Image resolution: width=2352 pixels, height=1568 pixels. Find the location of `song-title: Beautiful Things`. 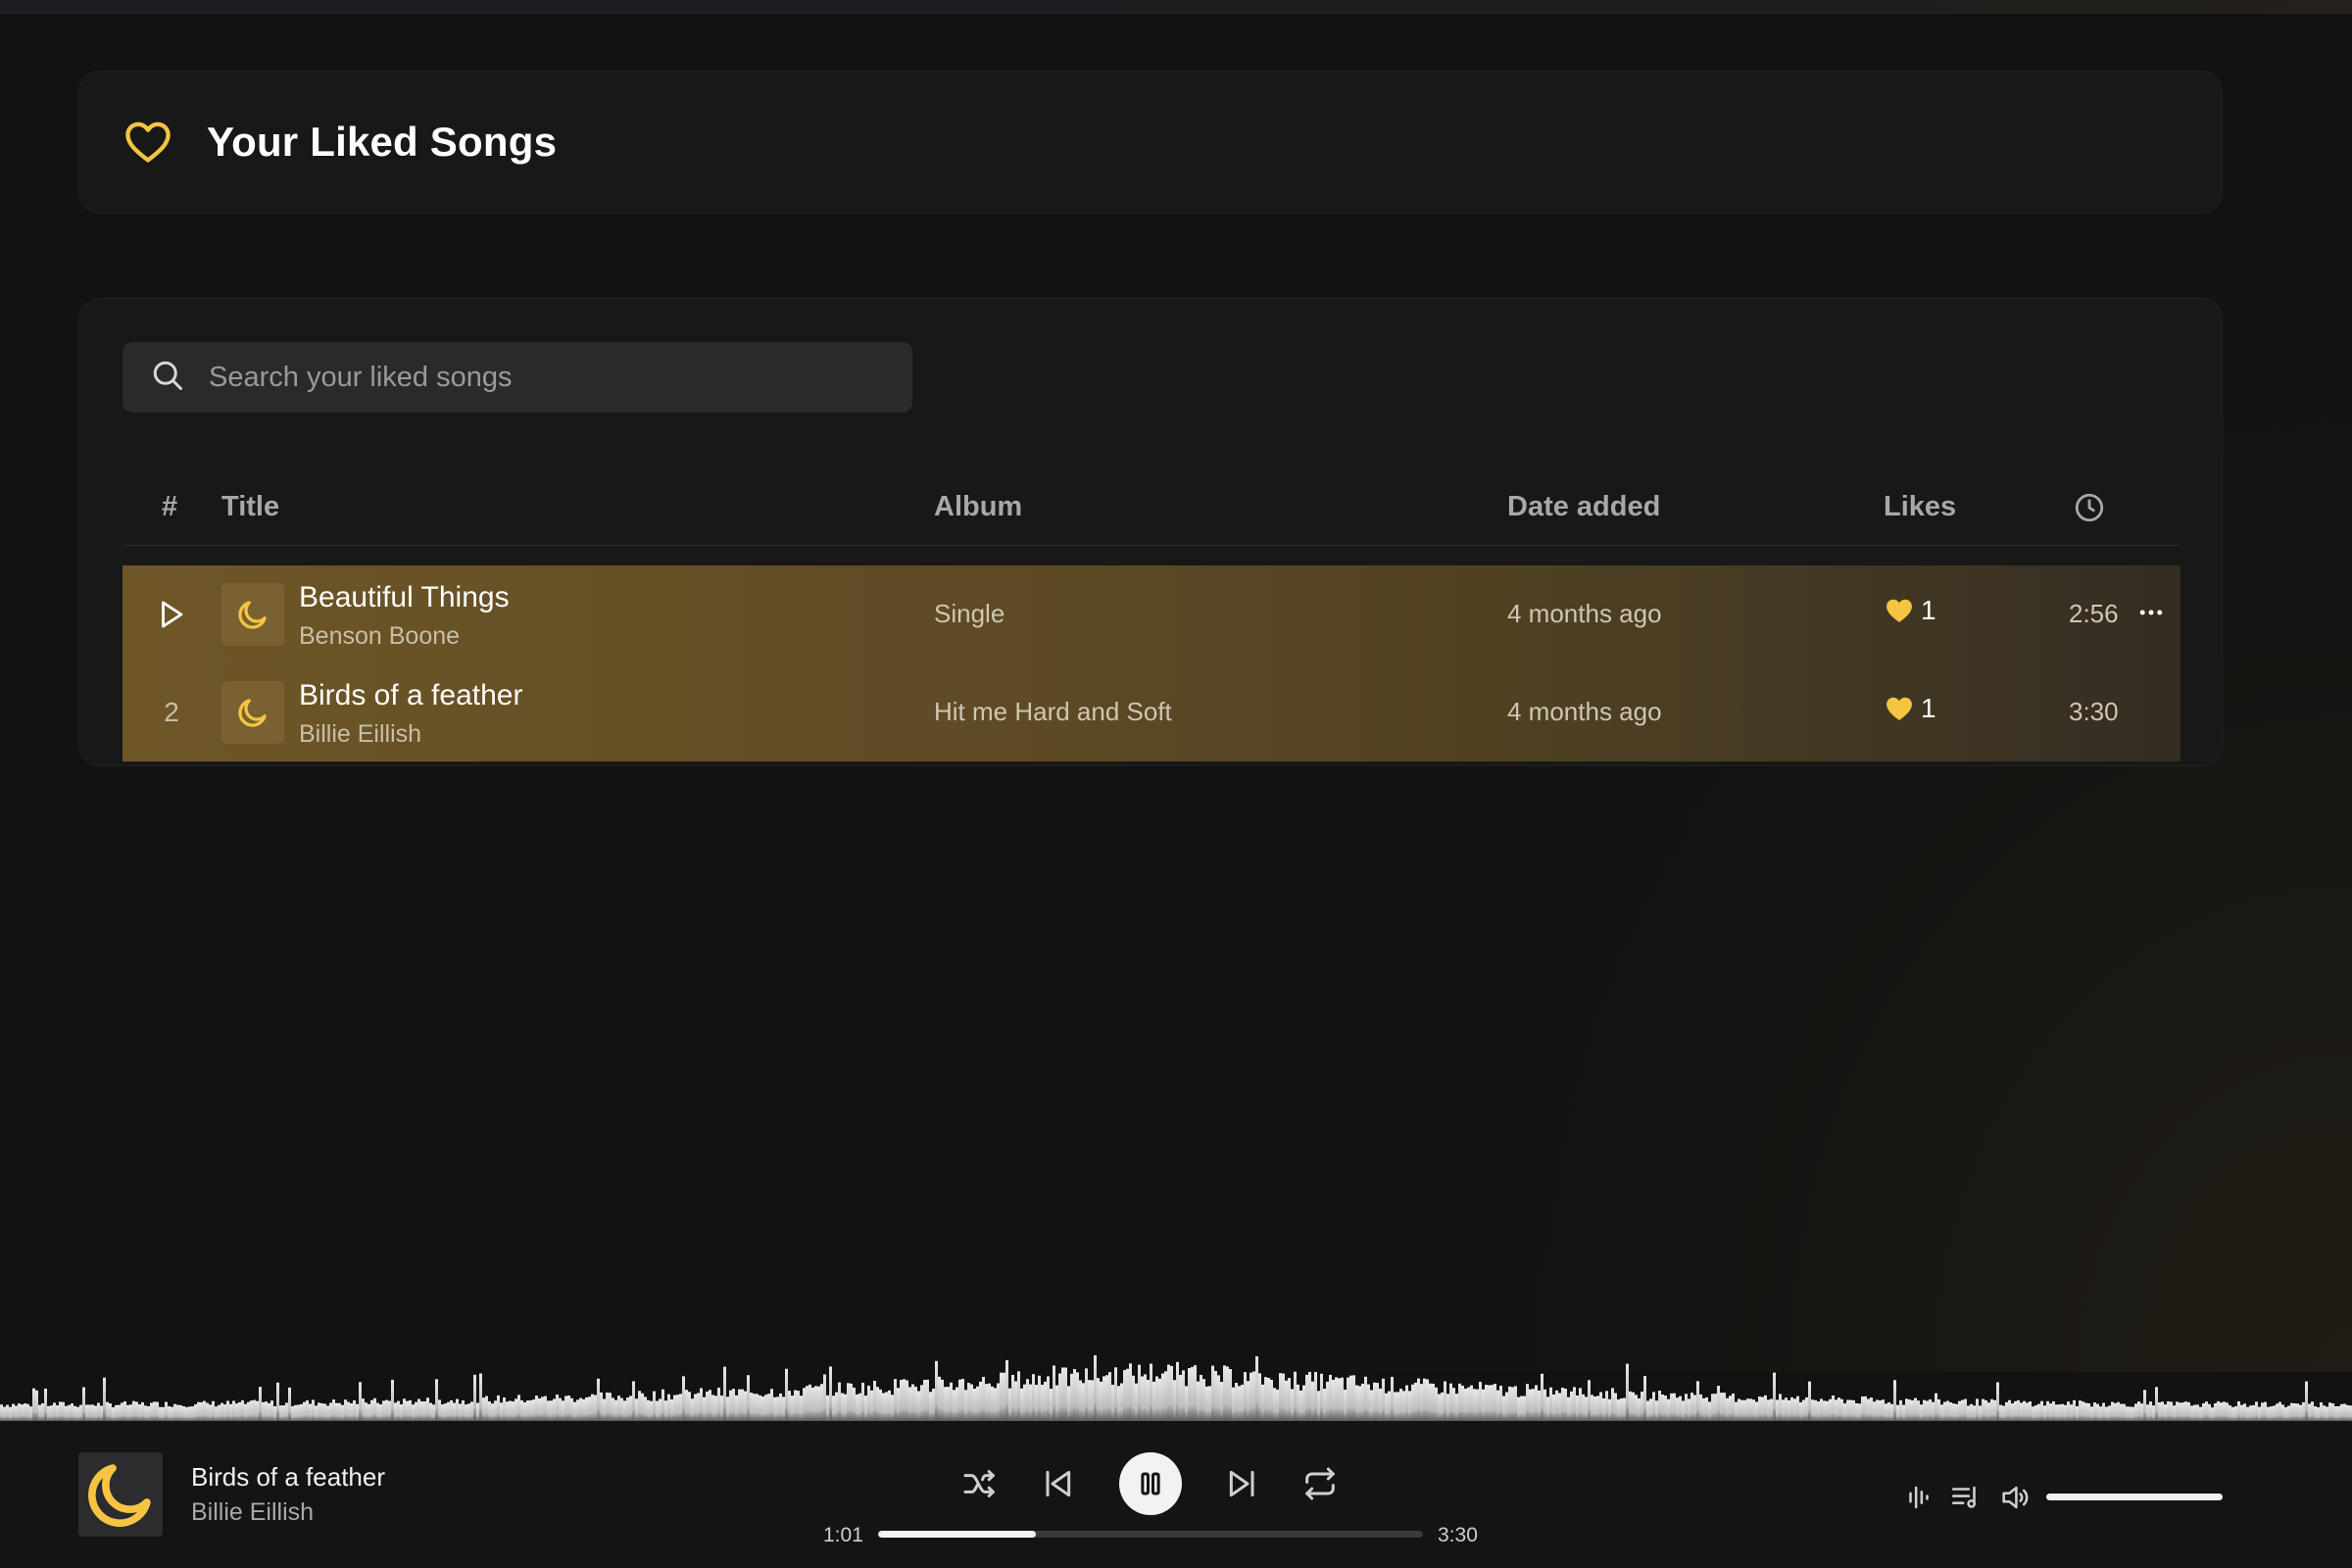

song-title: Beautiful Things is located at coordinates (404, 598).